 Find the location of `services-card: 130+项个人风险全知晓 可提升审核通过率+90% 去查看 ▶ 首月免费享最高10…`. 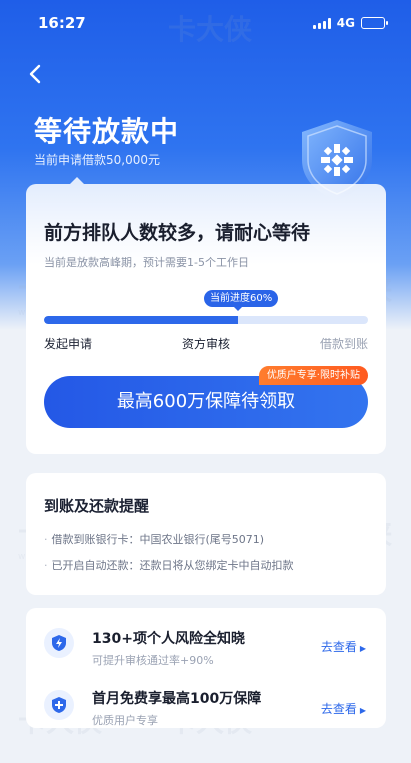

services-card: 130+项个人风险全知晓 可提升审核通过率+90% 去查看 ▶ 首月免费享最高10… is located at coordinates (206, 668).